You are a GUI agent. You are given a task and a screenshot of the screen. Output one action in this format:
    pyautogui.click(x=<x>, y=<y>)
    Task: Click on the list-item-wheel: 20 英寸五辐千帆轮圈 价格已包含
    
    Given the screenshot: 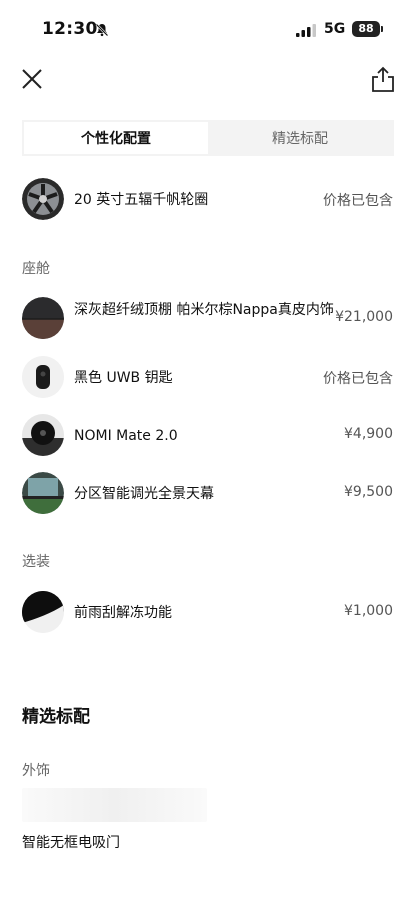 What is the action you would take?
    pyautogui.click(x=207, y=200)
    